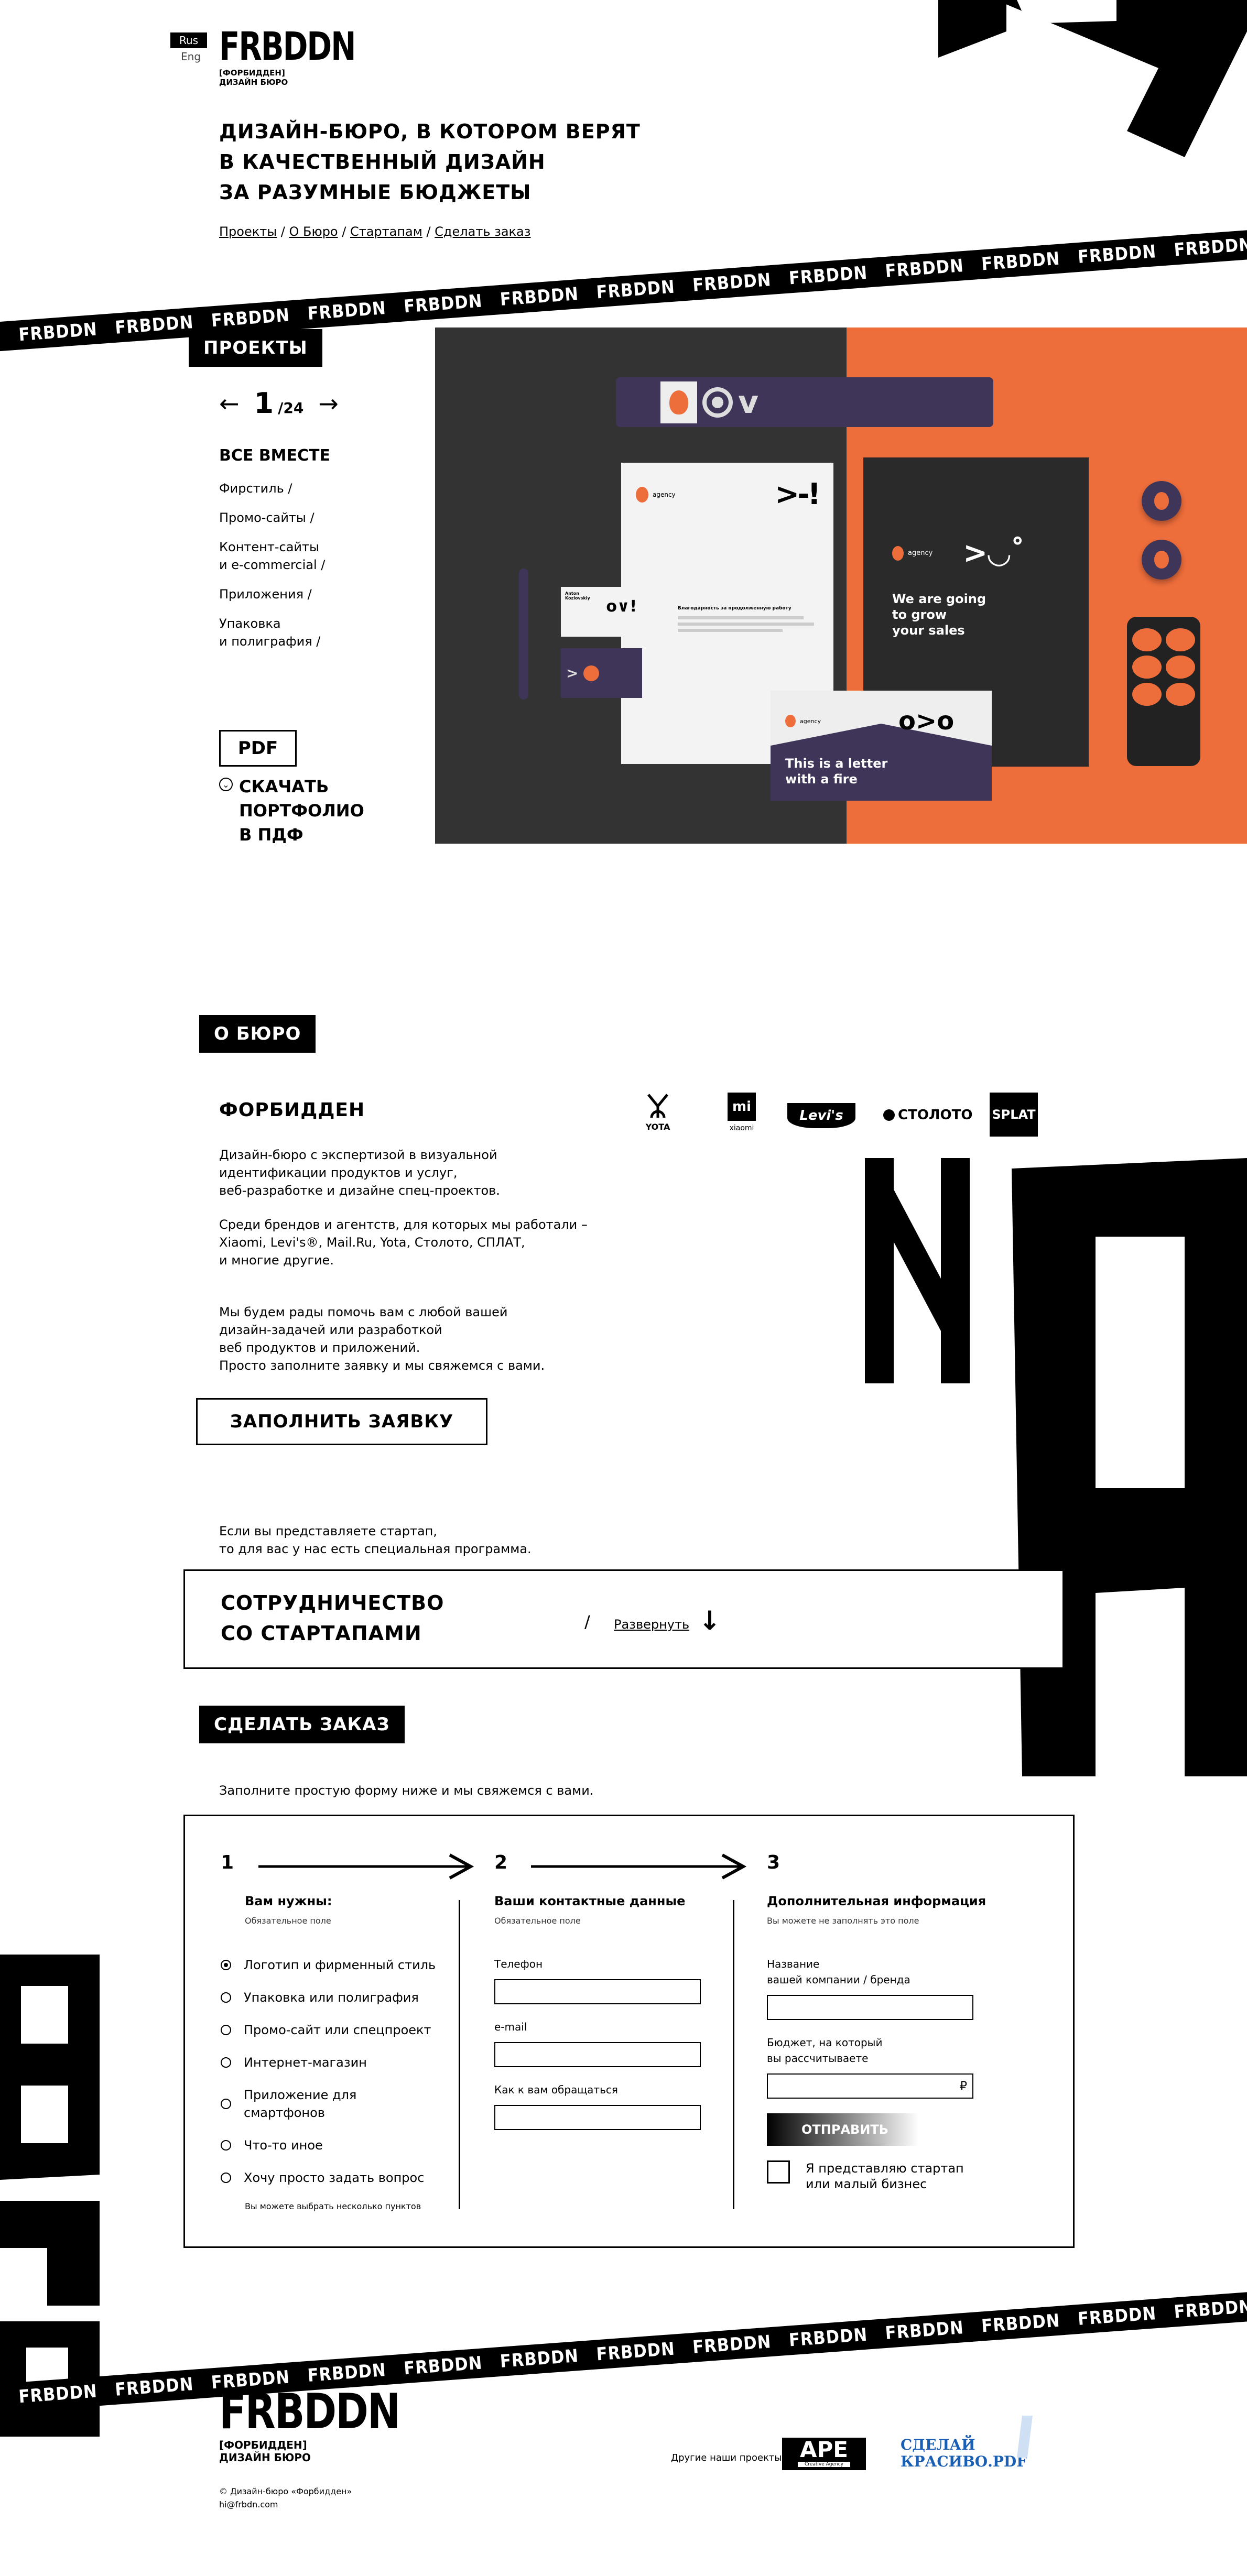 This screenshot has height=2576, width=1247. I want to click on startup-checkbox-label: Я представляю стартап или малый бизнес, so click(885, 2176).